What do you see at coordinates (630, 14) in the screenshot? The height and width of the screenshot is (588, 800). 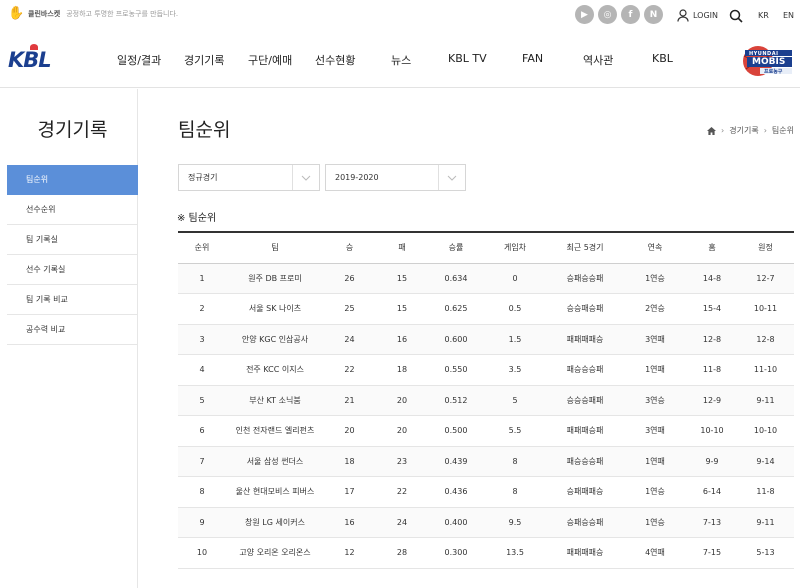 I see `facebook-icon: f` at bounding box center [630, 14].